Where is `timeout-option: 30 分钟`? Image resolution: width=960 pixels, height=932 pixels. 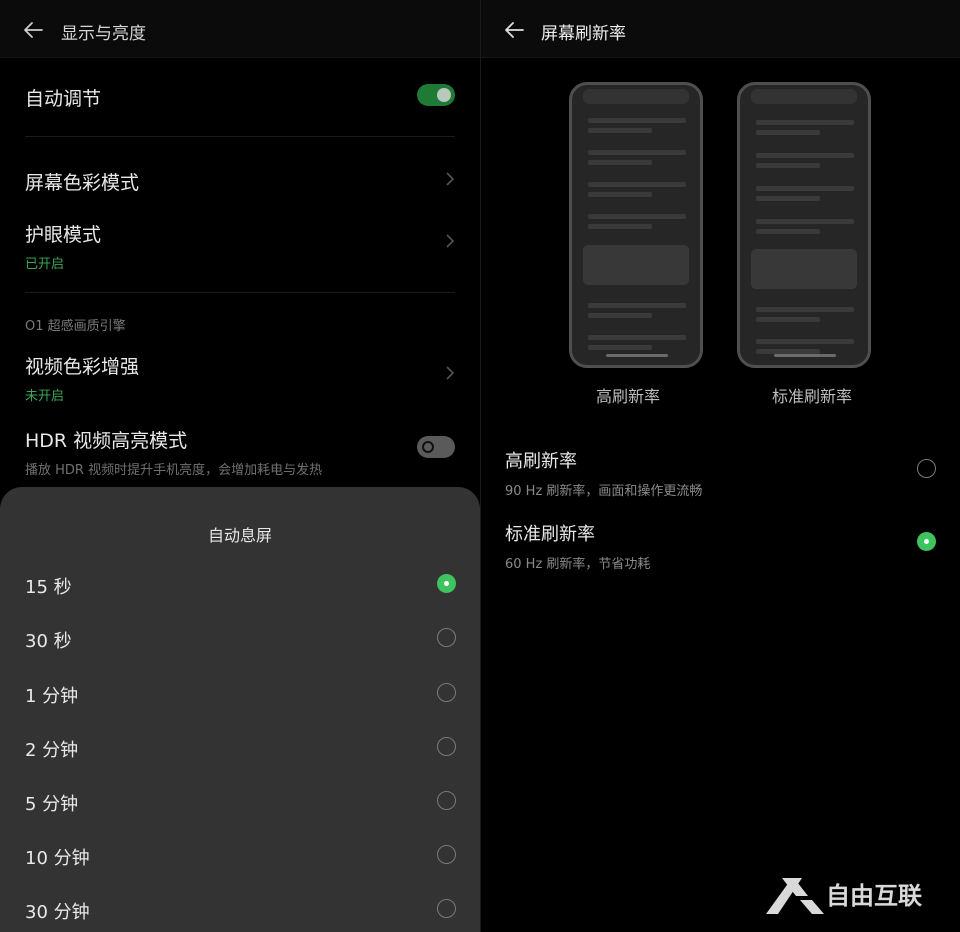
timeout-option: 30 分钟 is located at coordinates (240, 909).